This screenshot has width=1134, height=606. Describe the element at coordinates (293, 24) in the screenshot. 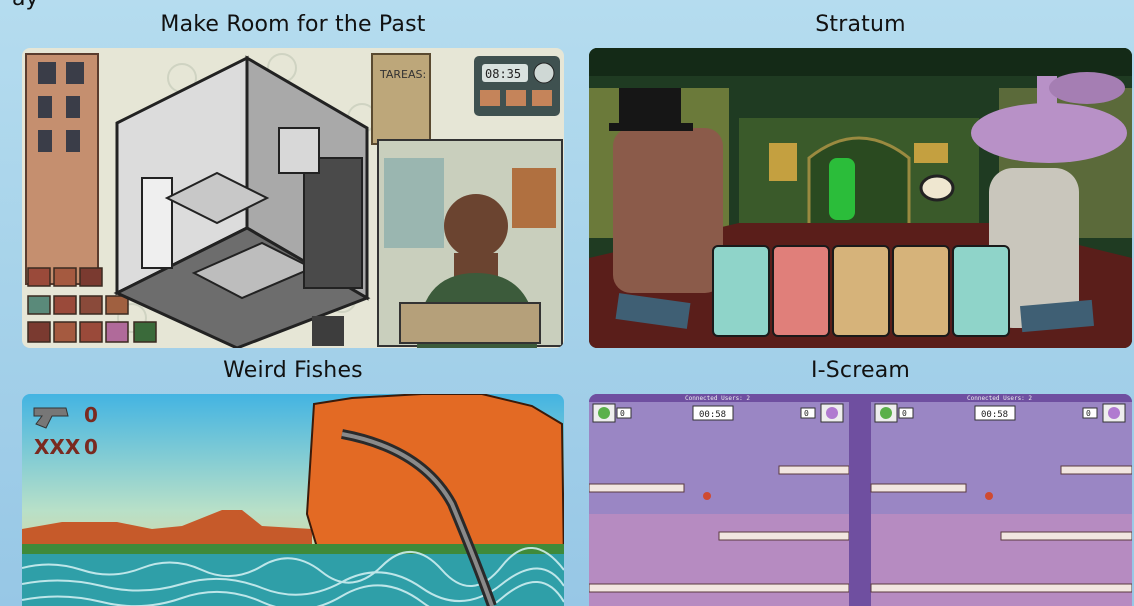

I see `game-title: Make Room for the Past` at that location.